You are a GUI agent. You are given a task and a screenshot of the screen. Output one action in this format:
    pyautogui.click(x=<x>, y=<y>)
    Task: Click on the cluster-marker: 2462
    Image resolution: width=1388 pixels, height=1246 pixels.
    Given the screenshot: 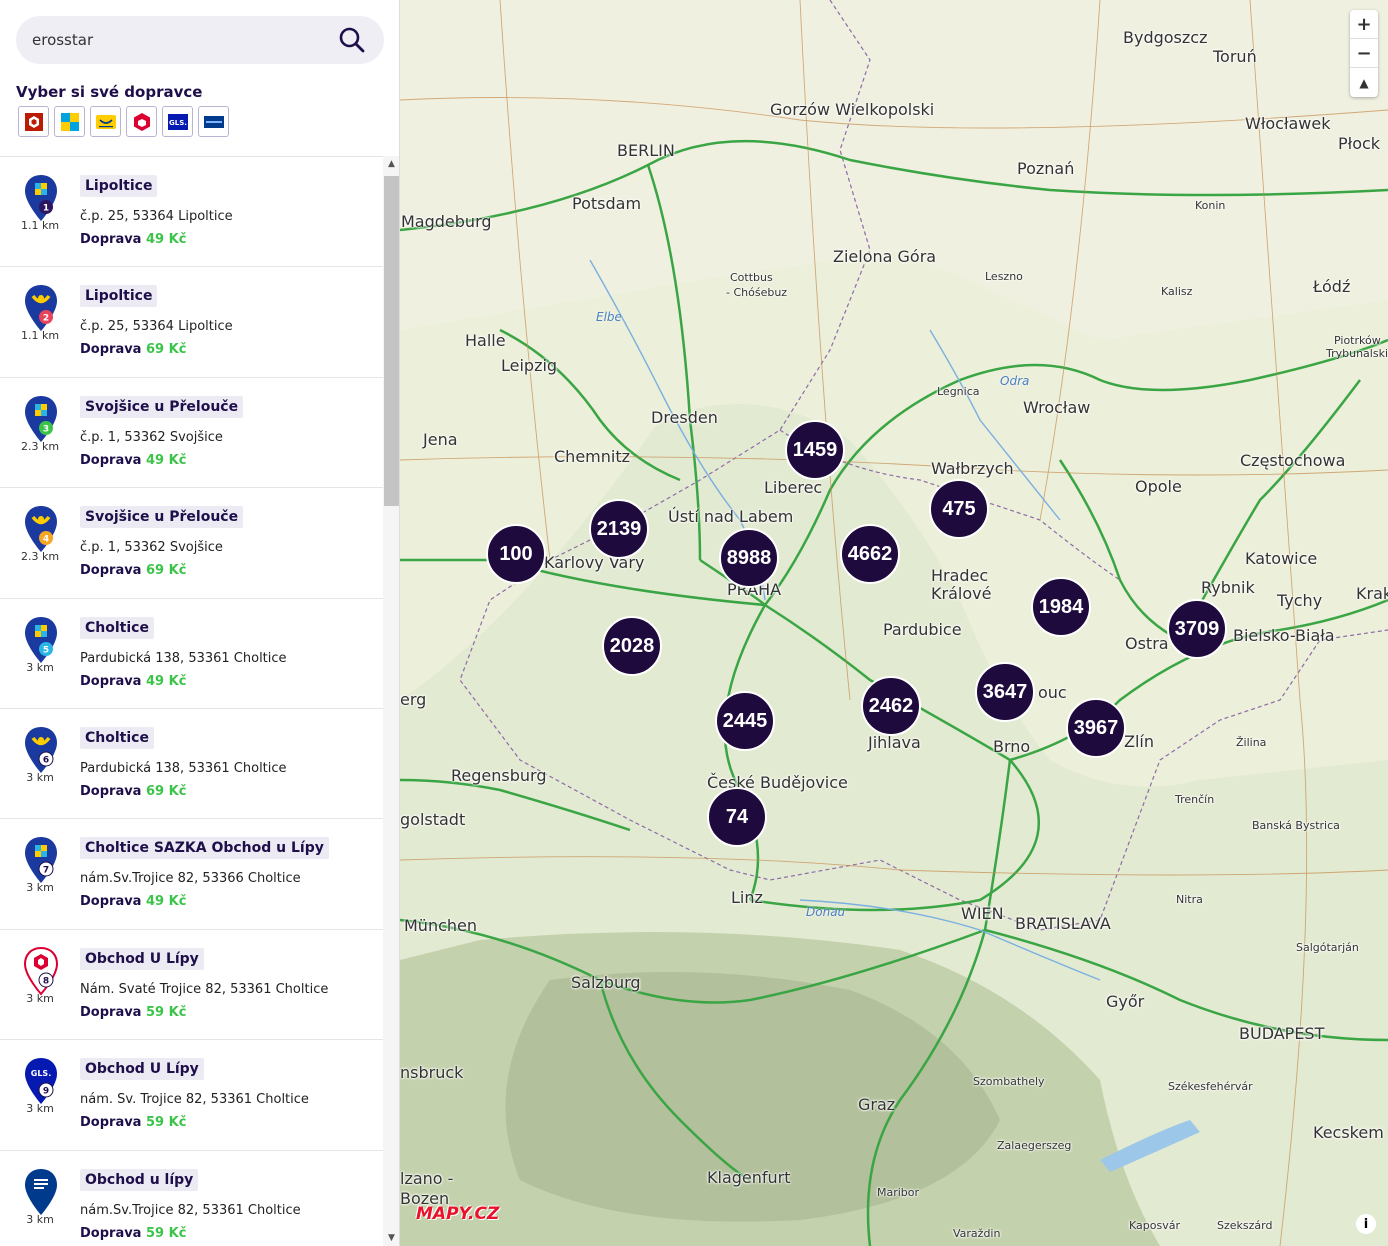 What is the action you would take?
    pyautogui.click(x=891, y=706)
    